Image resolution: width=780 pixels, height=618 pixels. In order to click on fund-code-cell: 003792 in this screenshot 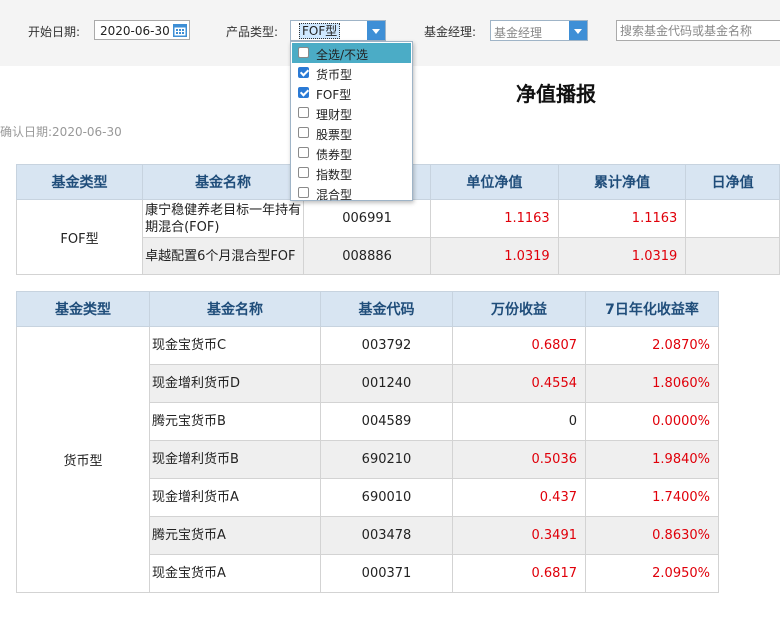, I will do `click(386, 345)`.